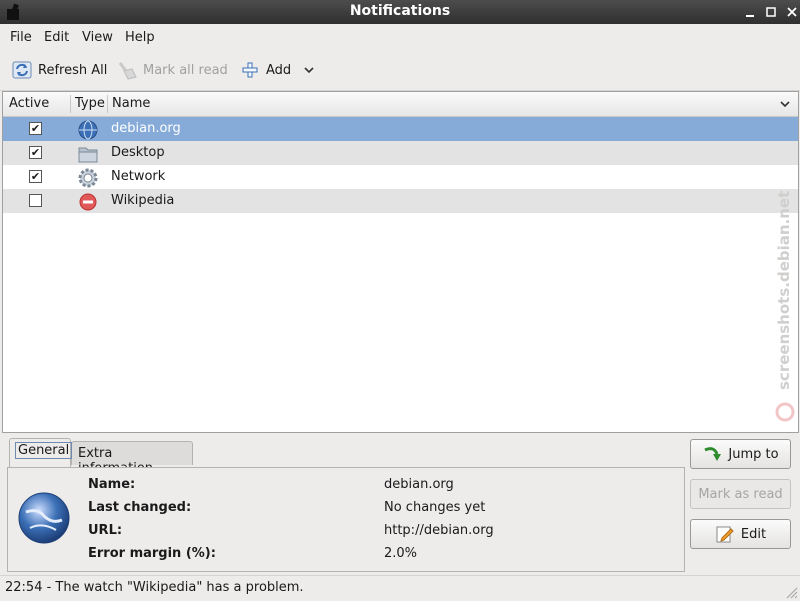 The height and width of the screenshot is (601, 800). I want to click on list-item: ✔ Network, so click(400, 177).